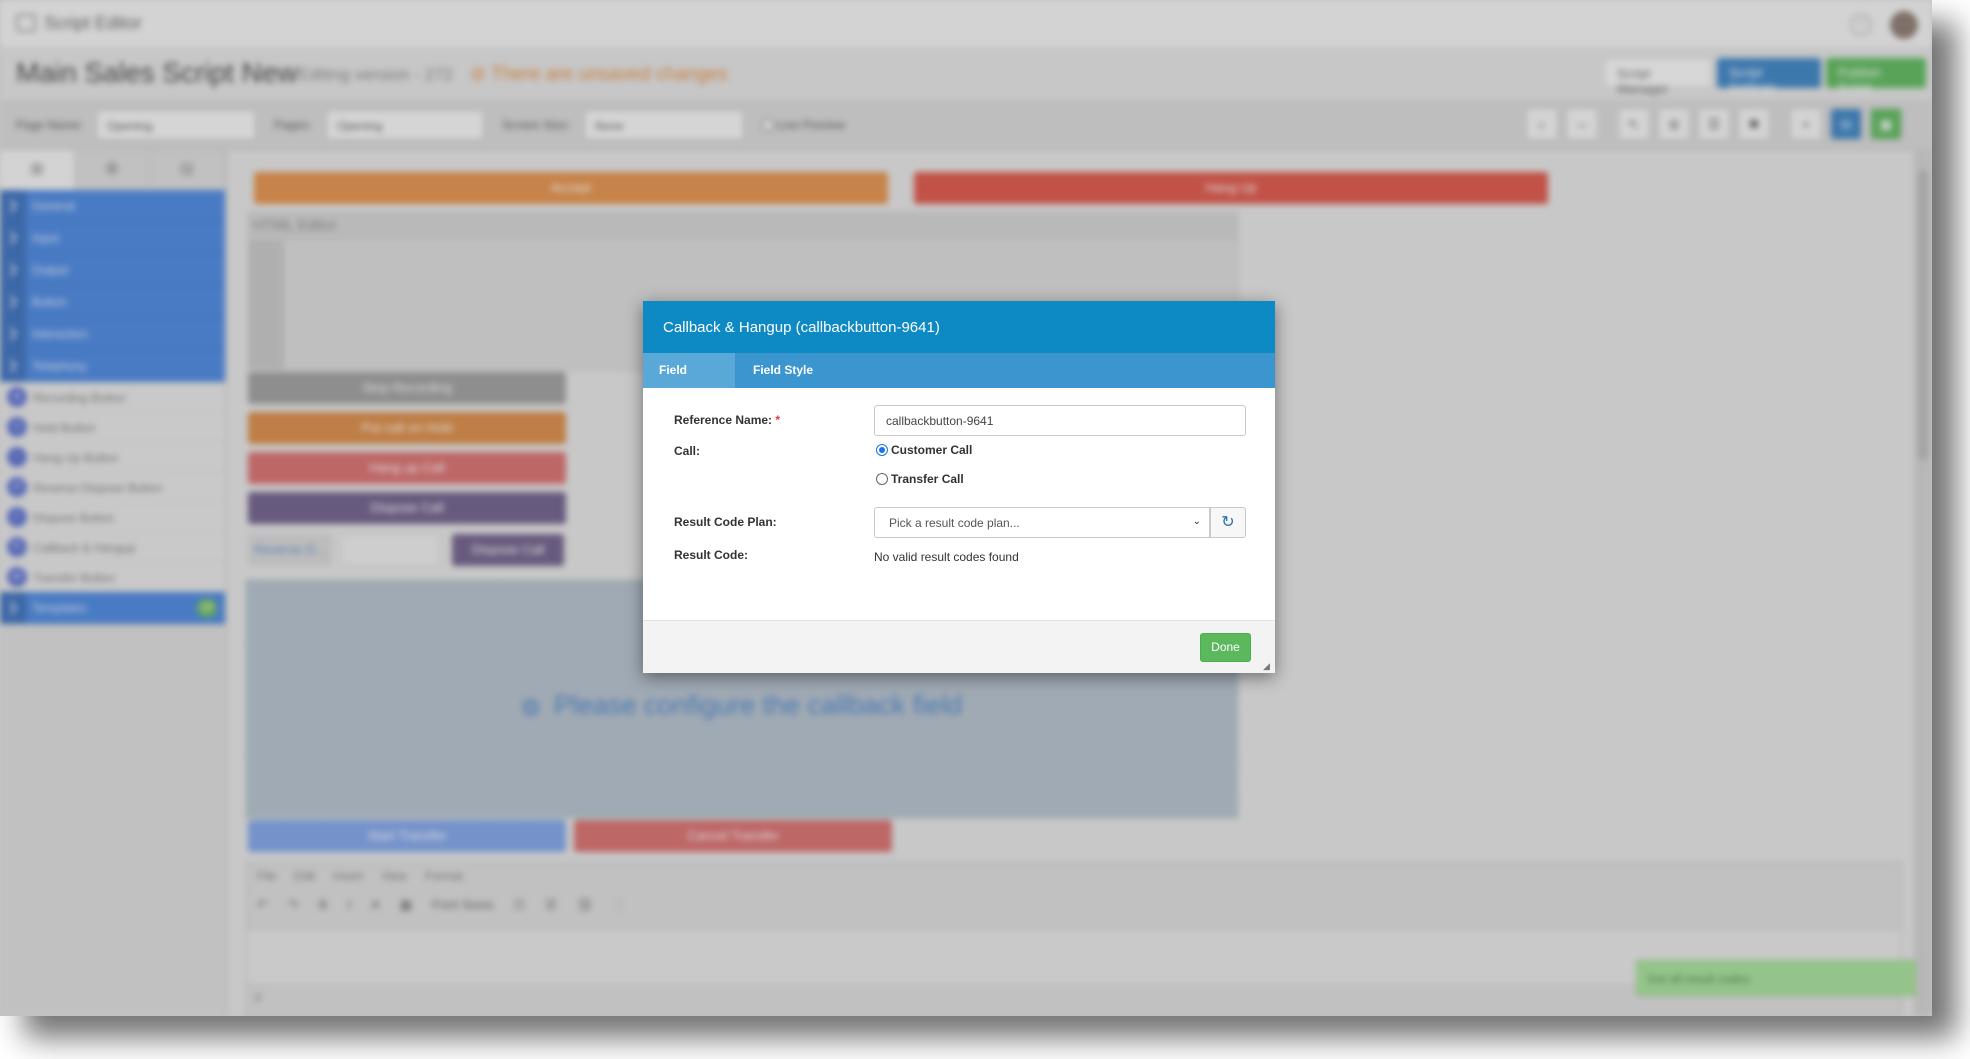  What do you see at coordinates (1225, 647) in the screenshot?
I see `done-button: Done` at bounding box center [1225, 647].